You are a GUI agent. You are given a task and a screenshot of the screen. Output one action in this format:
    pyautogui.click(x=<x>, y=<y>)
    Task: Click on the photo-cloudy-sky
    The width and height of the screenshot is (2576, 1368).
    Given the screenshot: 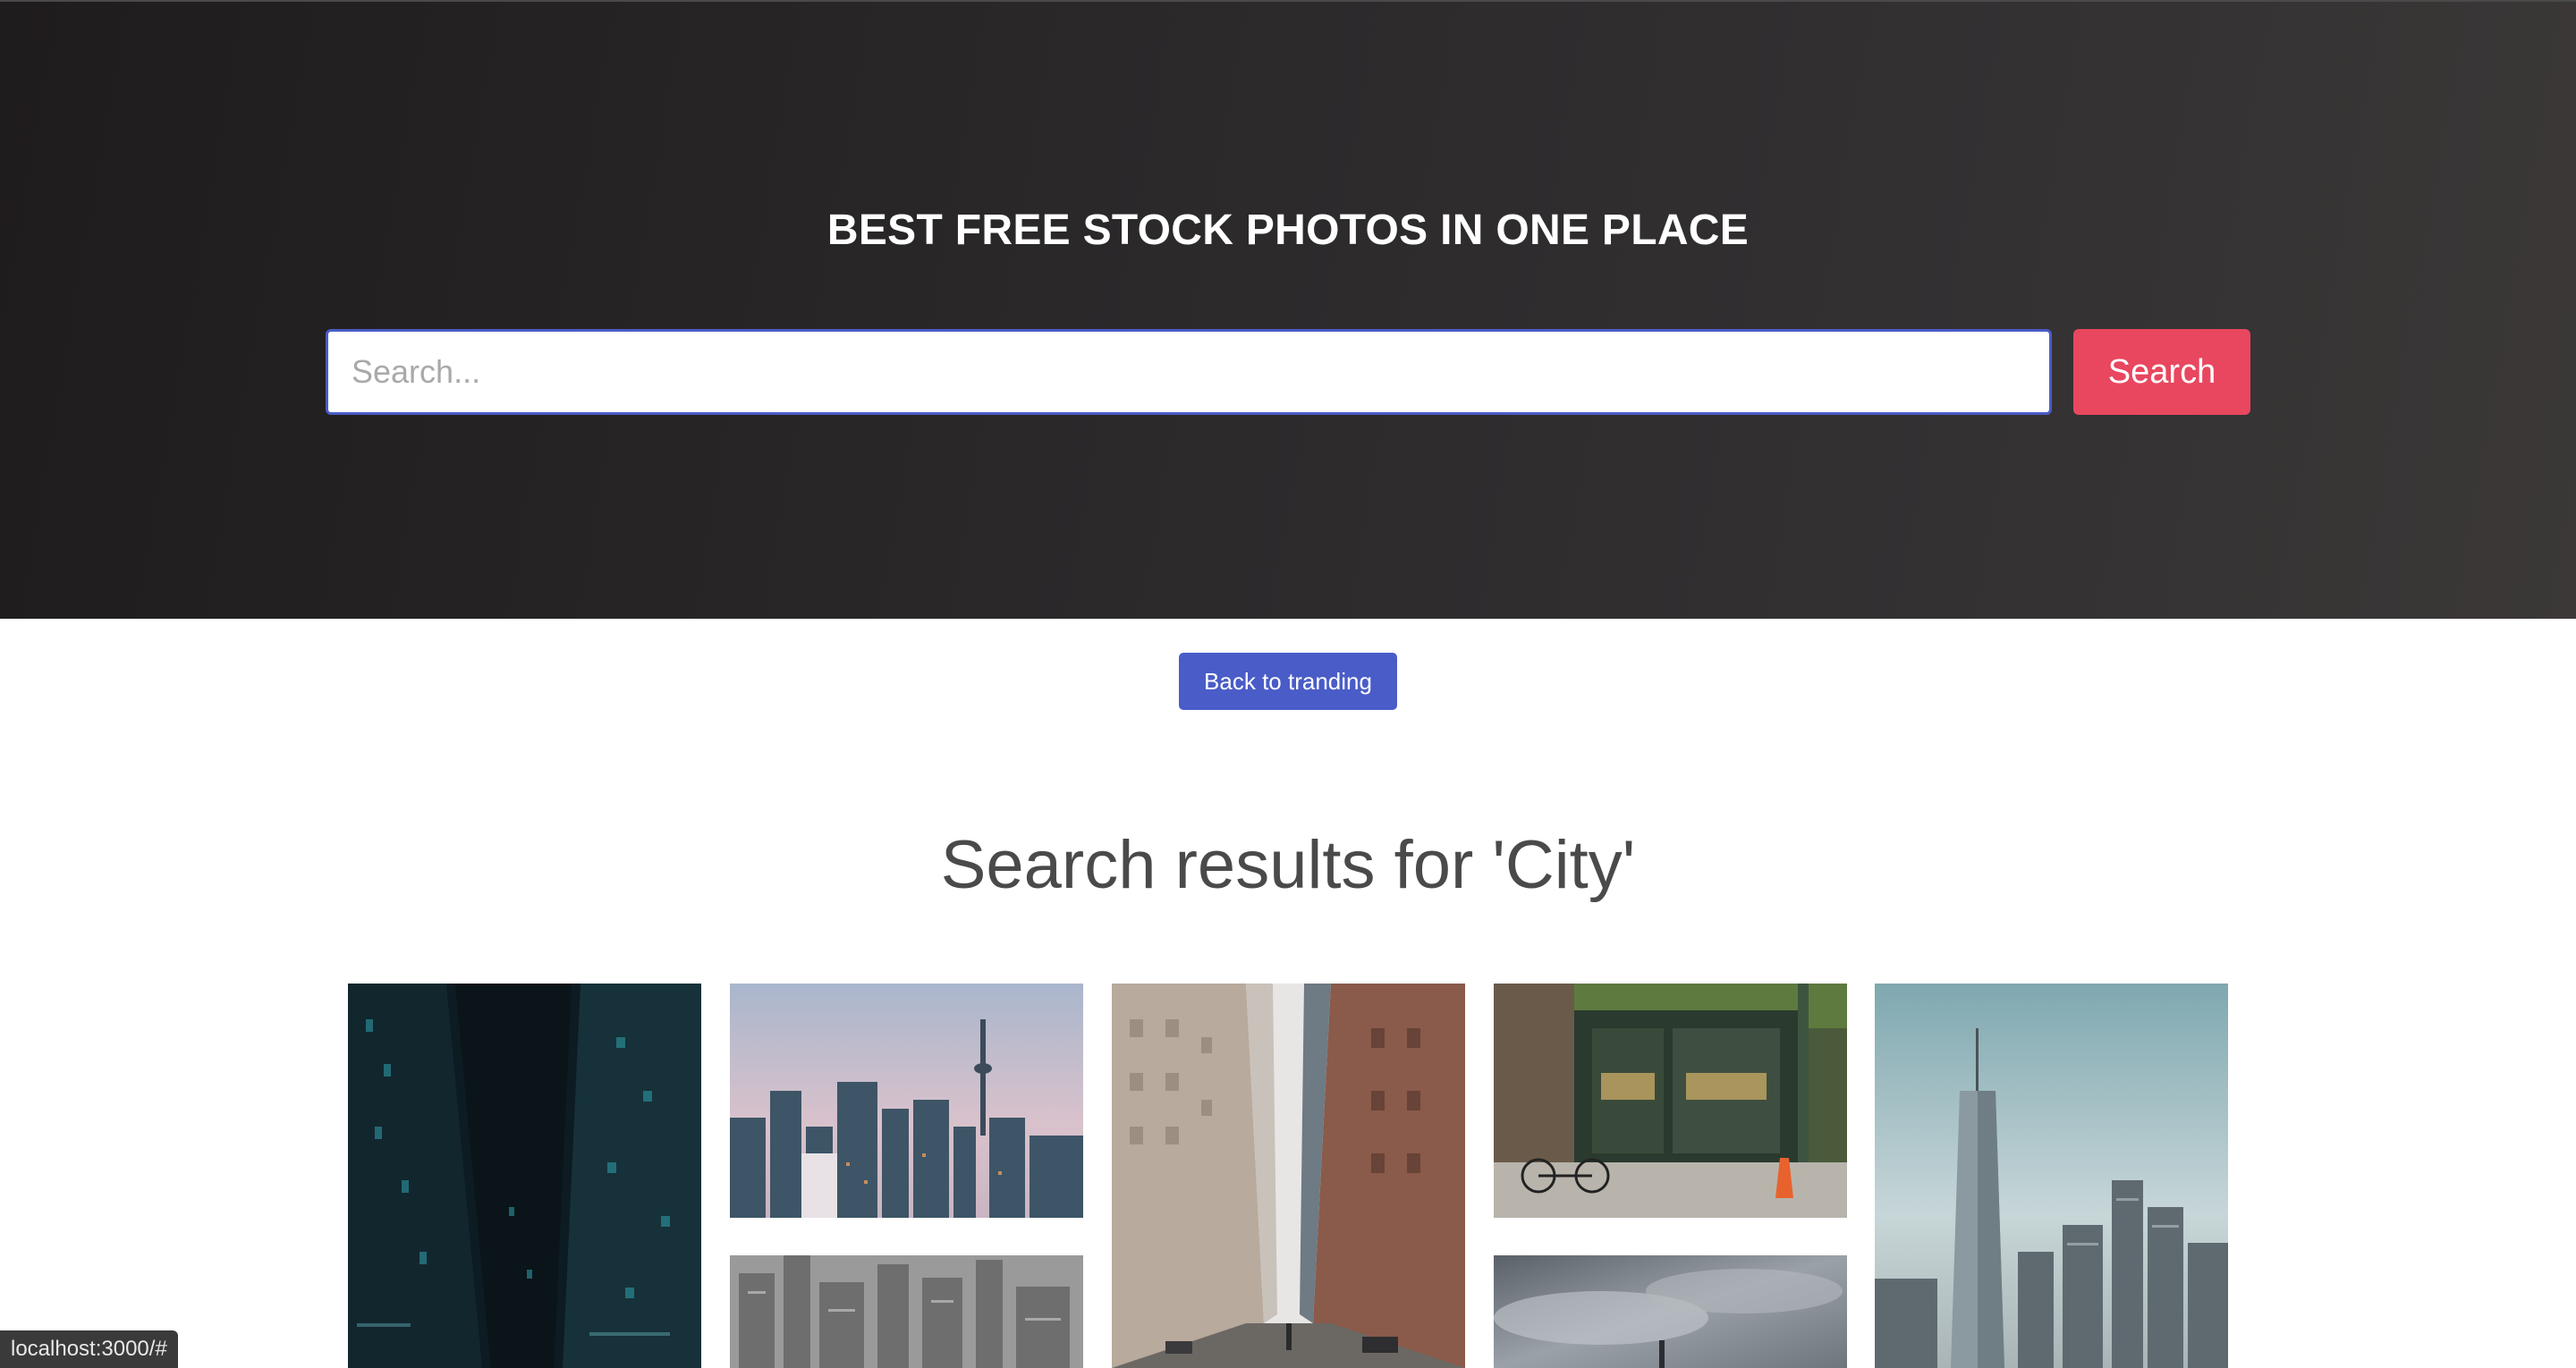 What is the action you would take?
    pyautogui.click(x=1670, y=1311)
    